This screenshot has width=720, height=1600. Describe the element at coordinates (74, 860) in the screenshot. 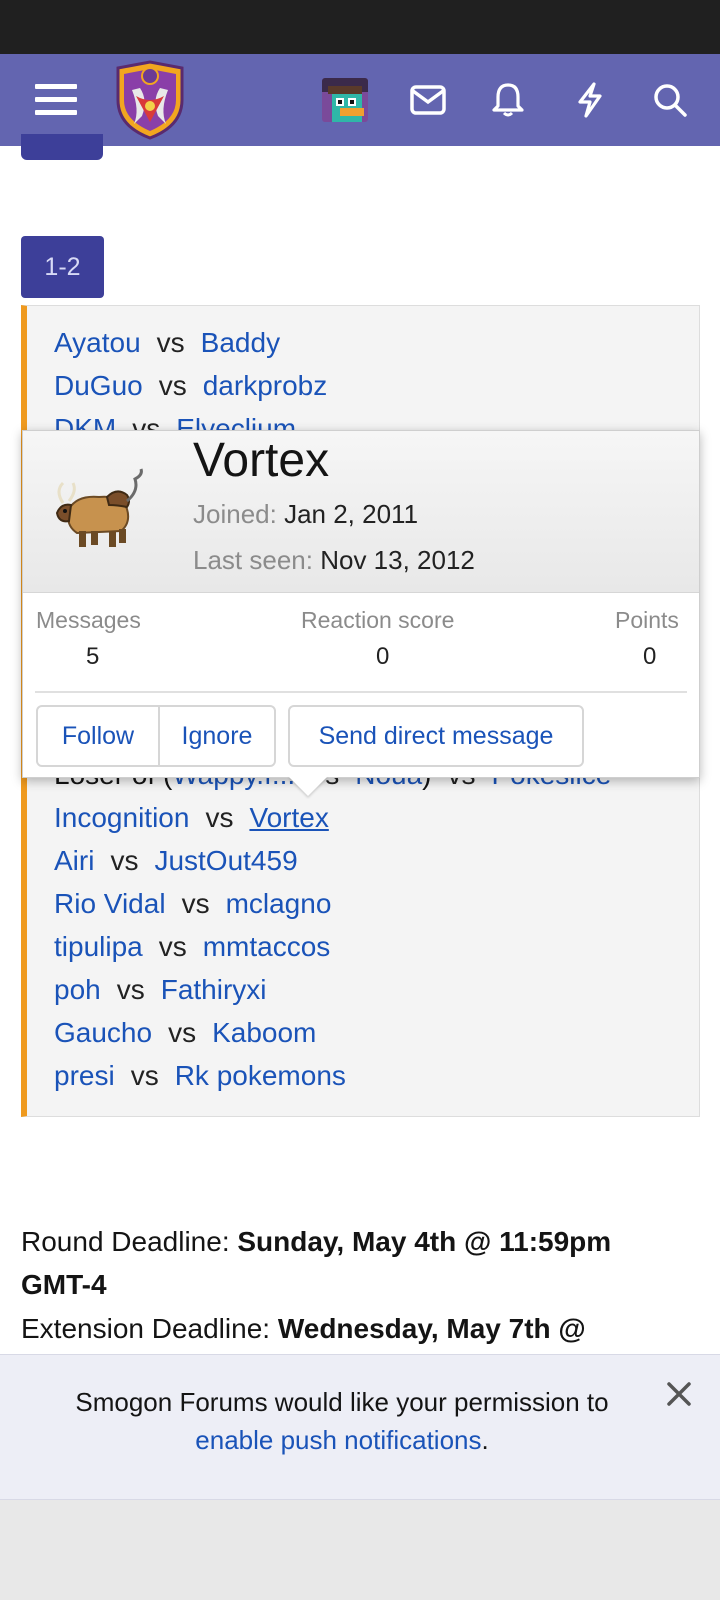

I see `player-link: Airi` at that location.